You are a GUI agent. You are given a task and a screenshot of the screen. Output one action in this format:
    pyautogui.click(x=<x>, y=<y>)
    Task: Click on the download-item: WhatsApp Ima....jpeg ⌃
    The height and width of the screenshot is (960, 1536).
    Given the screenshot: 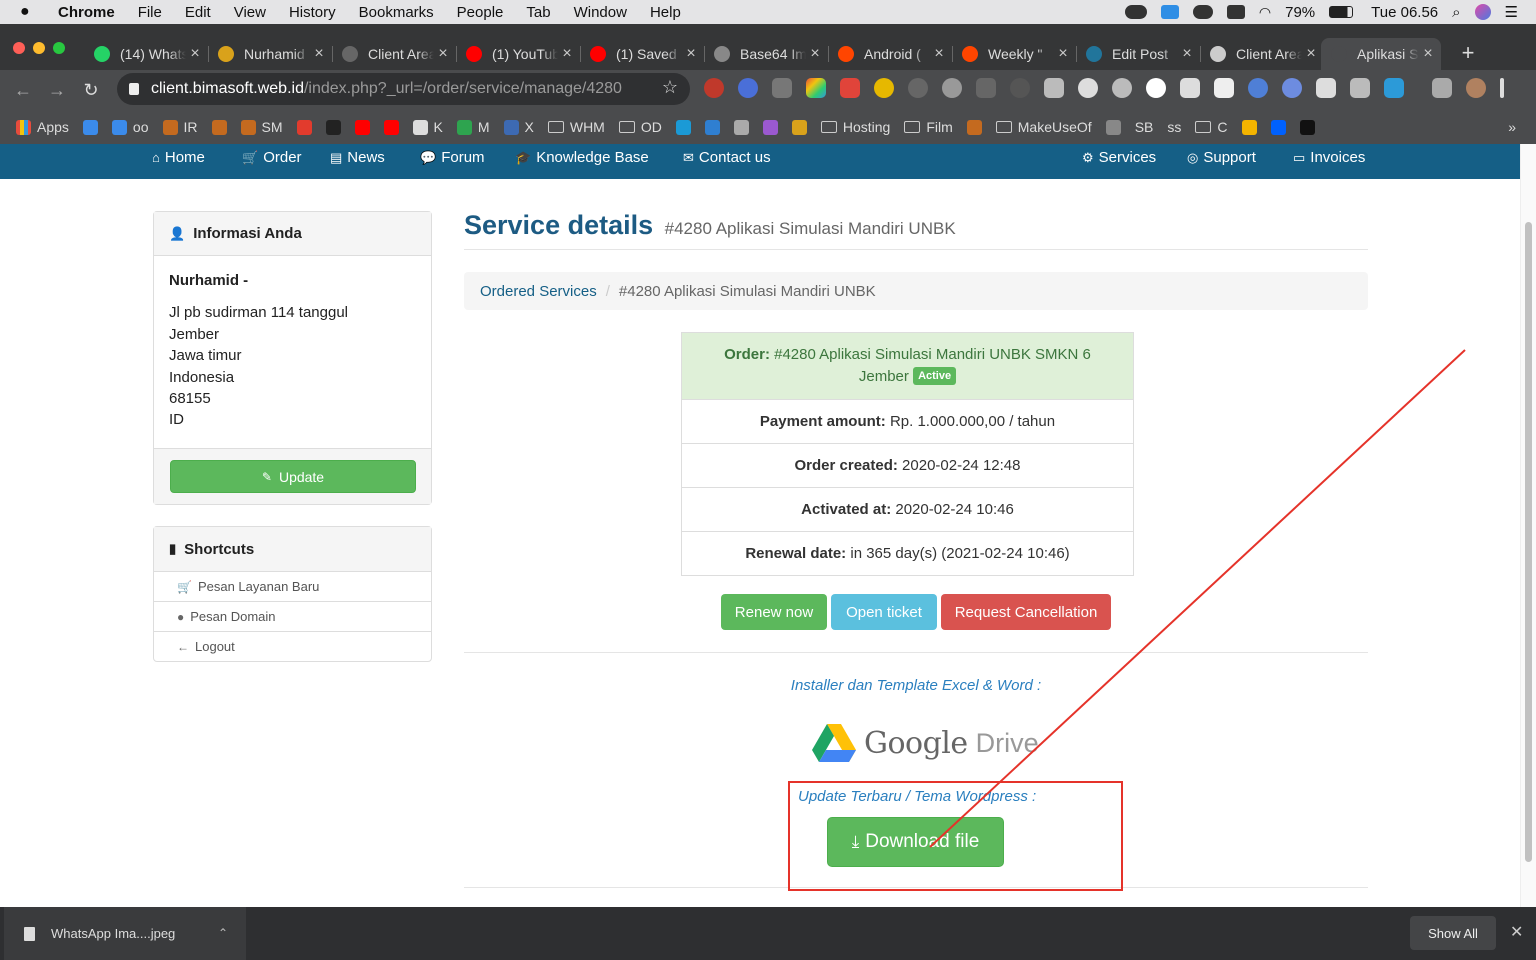 What is the action you would take?
    pyautogui.click(x=125, y=933)
    